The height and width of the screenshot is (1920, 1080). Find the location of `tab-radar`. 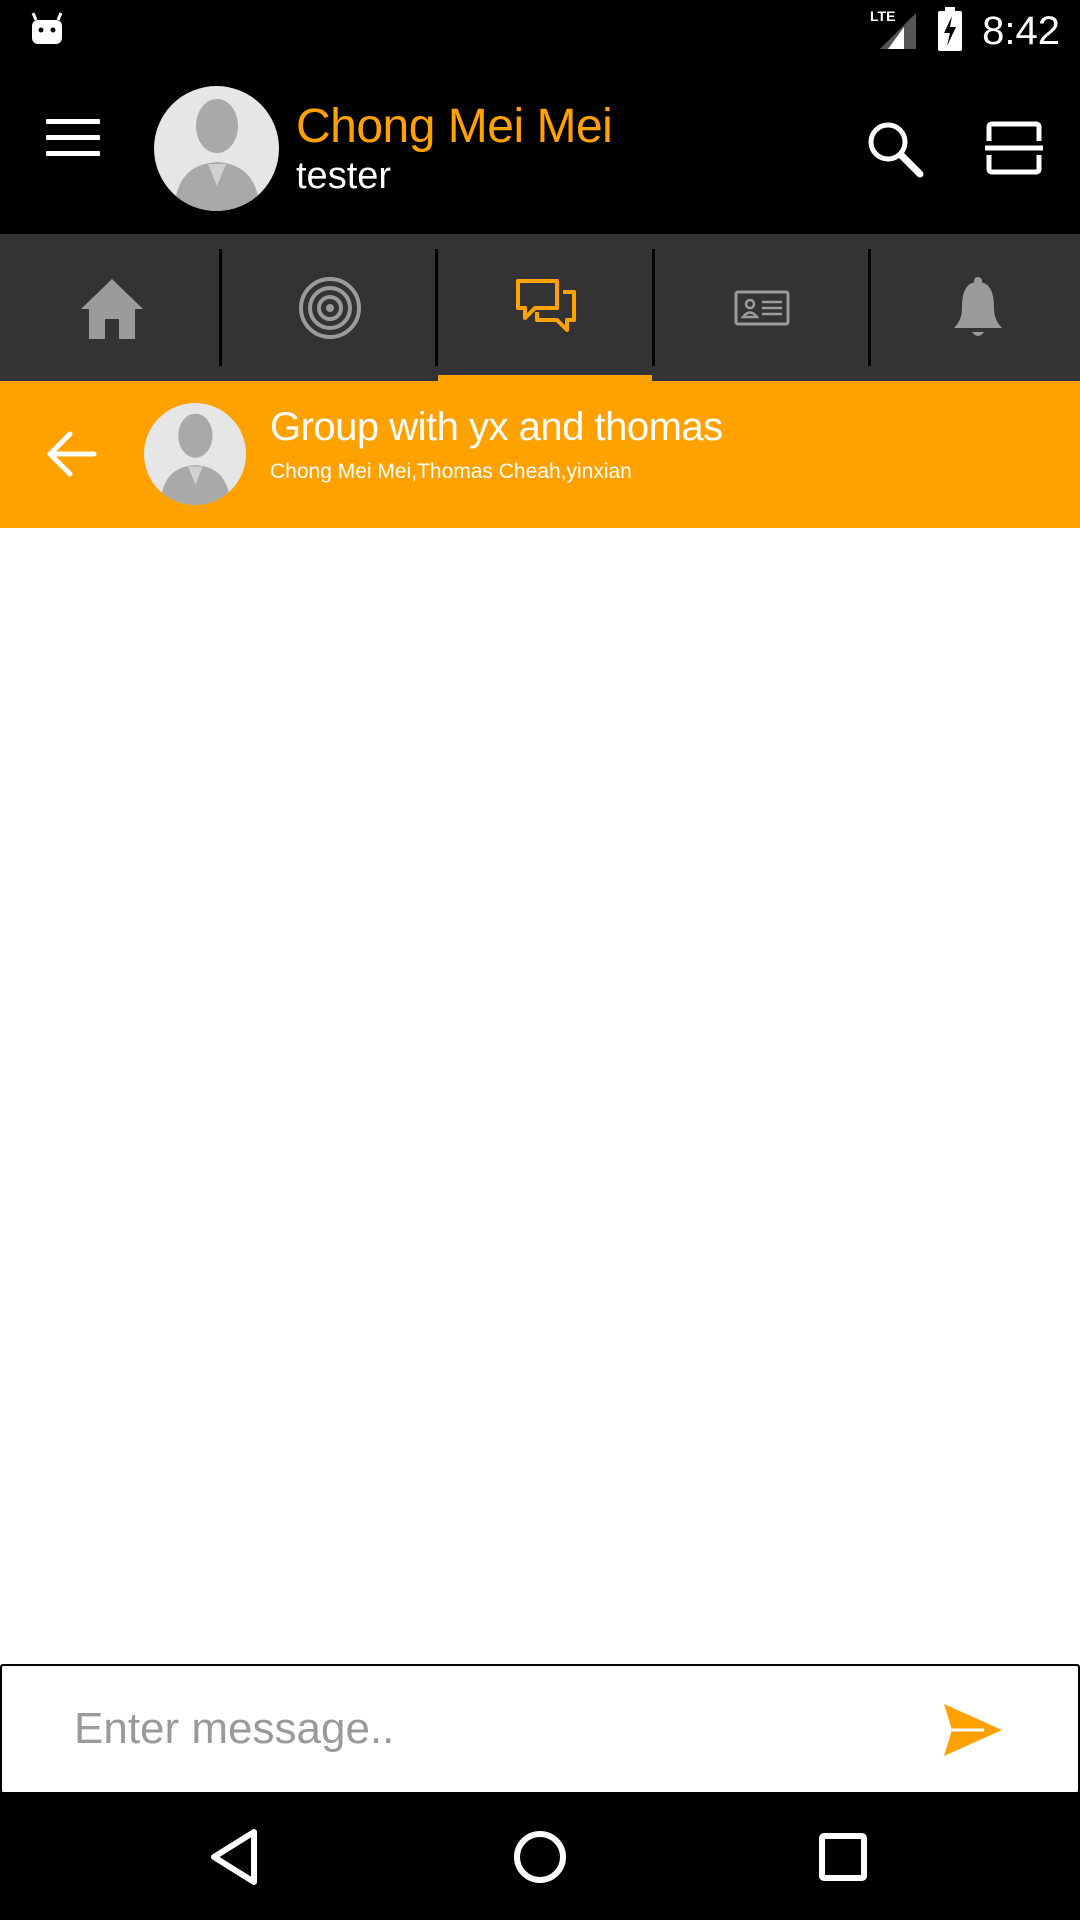

tab-radar is located at coordinates (330, 307).